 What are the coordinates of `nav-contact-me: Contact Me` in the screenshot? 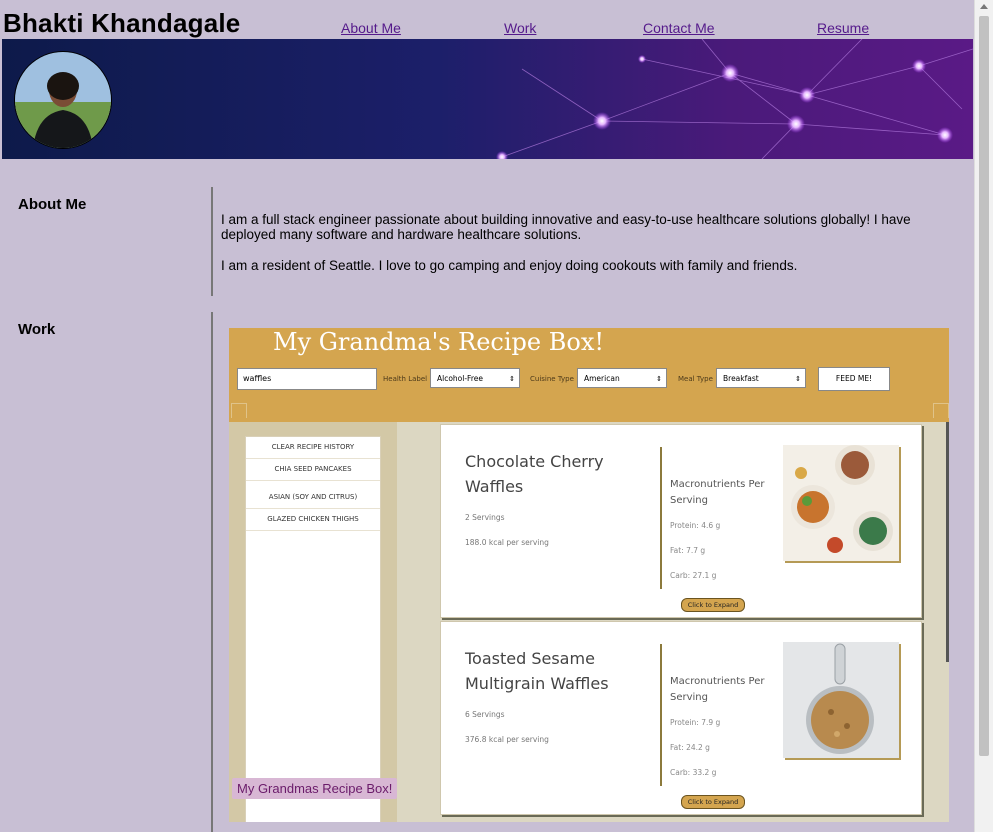 It's located at (679, 28).